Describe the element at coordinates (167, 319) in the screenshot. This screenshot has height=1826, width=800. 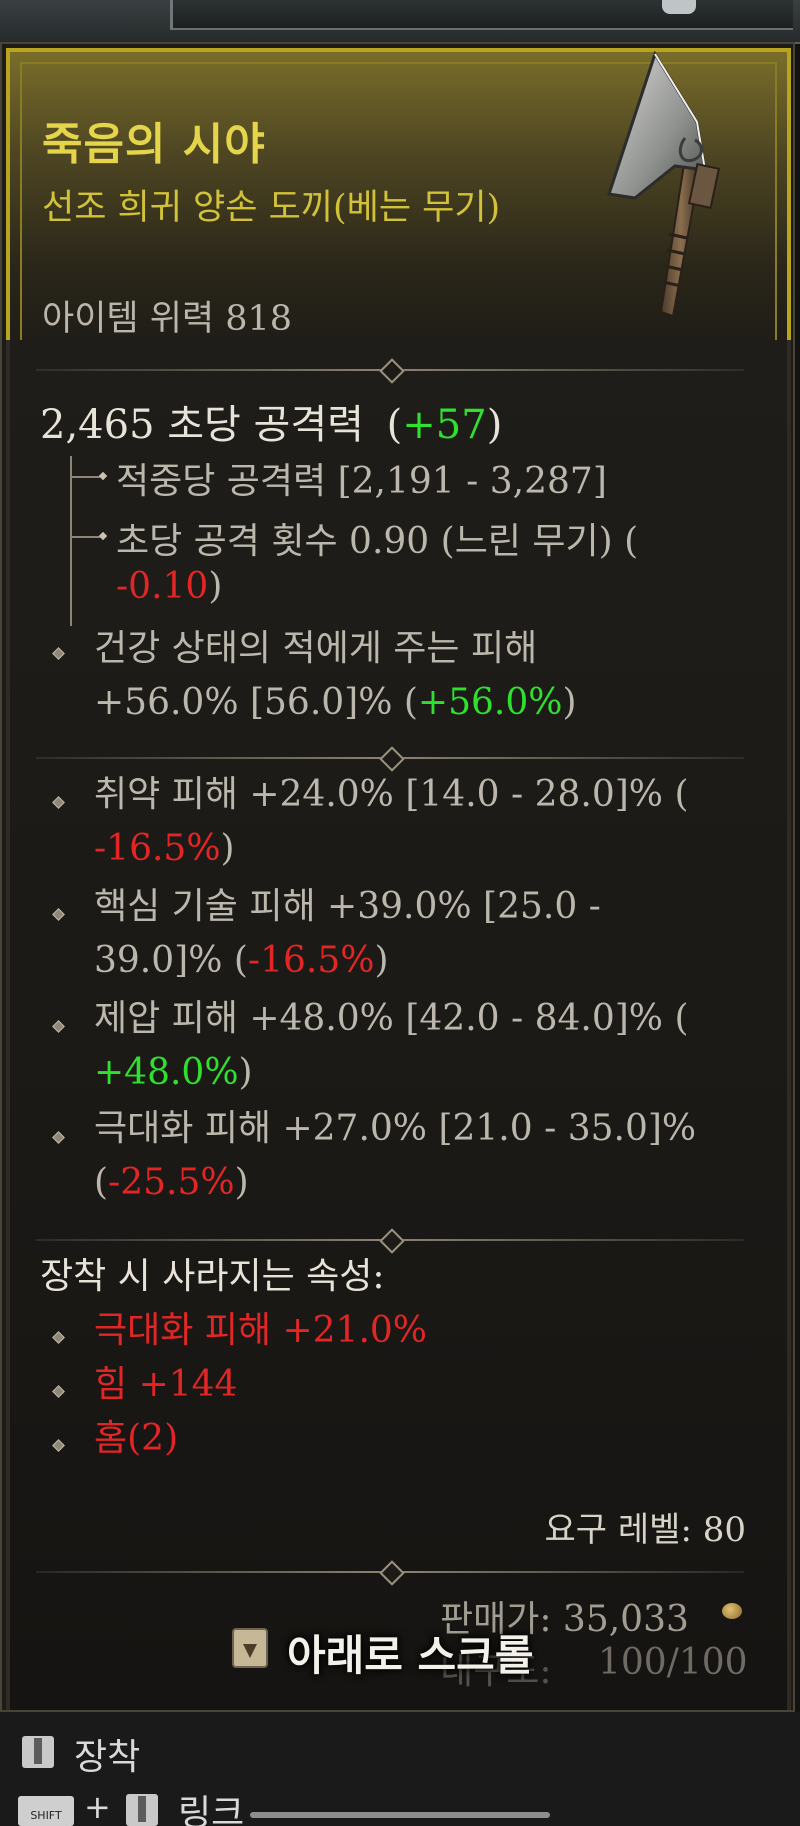
I see `item-power: 아이템 위력 818` at that location.